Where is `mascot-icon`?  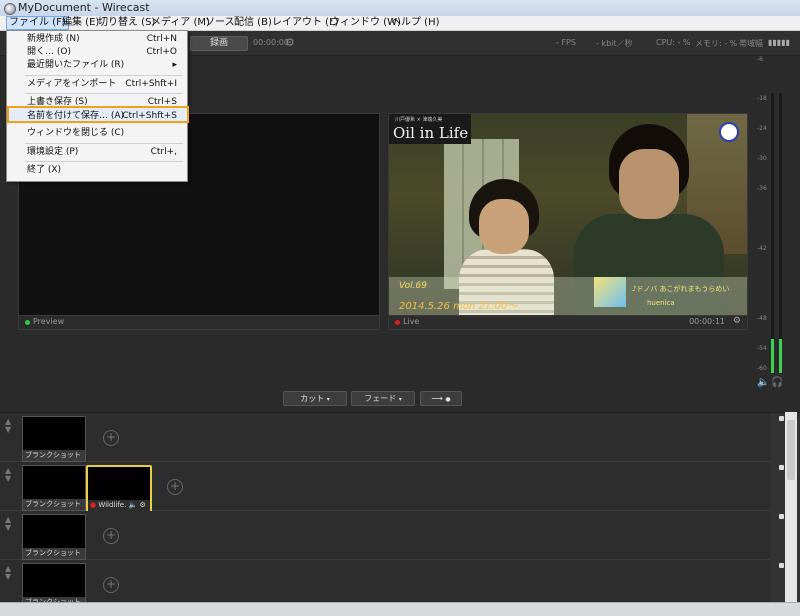 mascot-icon is located at coordinates (729, 132).